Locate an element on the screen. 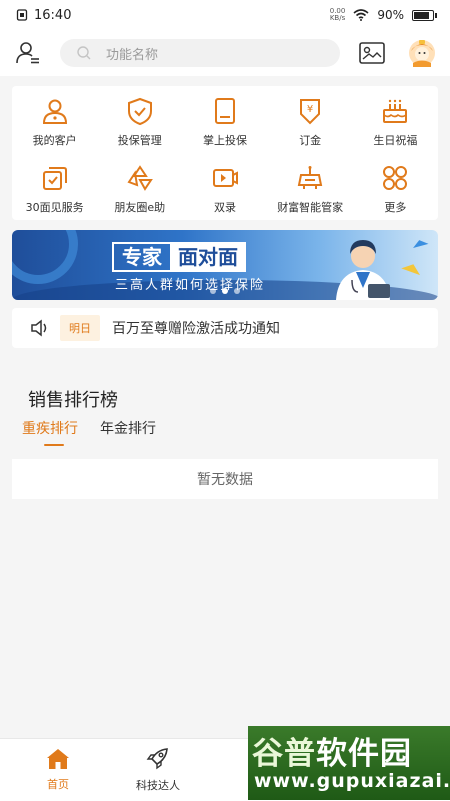 Image resolution: width=450 pixels, height=801 pixels. site-watermark: 谷普软件园 www.gupuxiazai.com is located at coordinates (349, 763).